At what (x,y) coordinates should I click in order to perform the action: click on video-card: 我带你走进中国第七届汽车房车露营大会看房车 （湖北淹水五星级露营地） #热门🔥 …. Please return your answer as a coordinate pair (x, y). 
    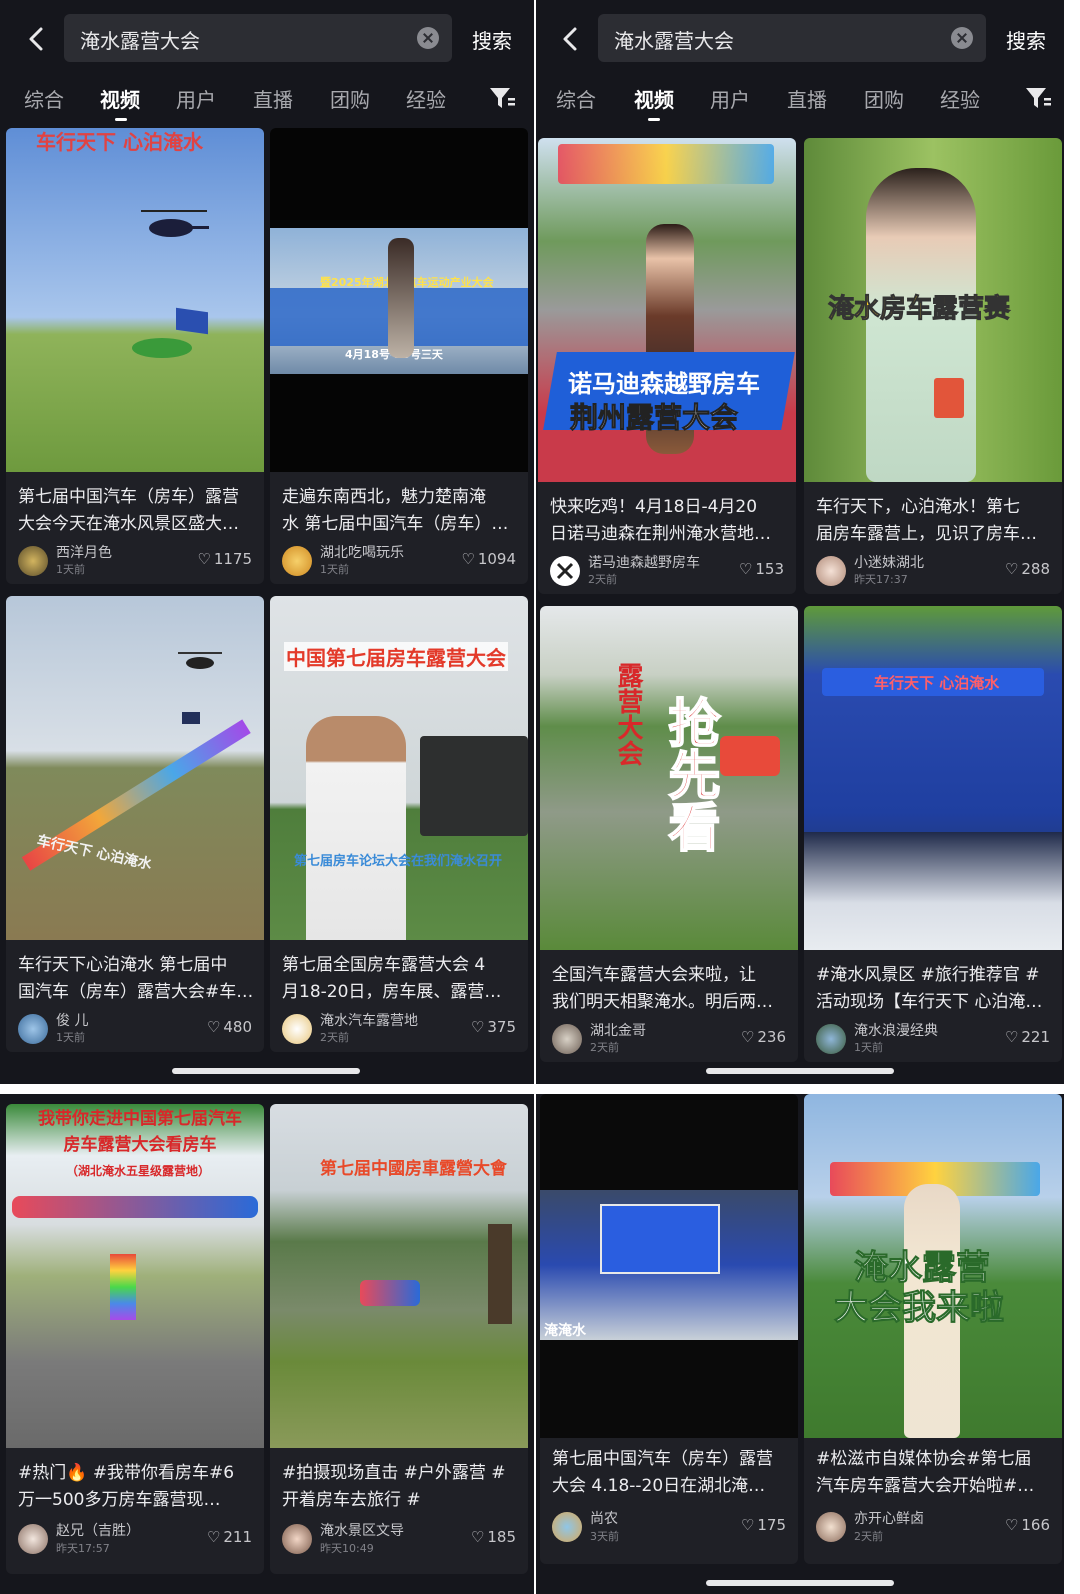
    Looking at the image, I should click on (135, 1339).